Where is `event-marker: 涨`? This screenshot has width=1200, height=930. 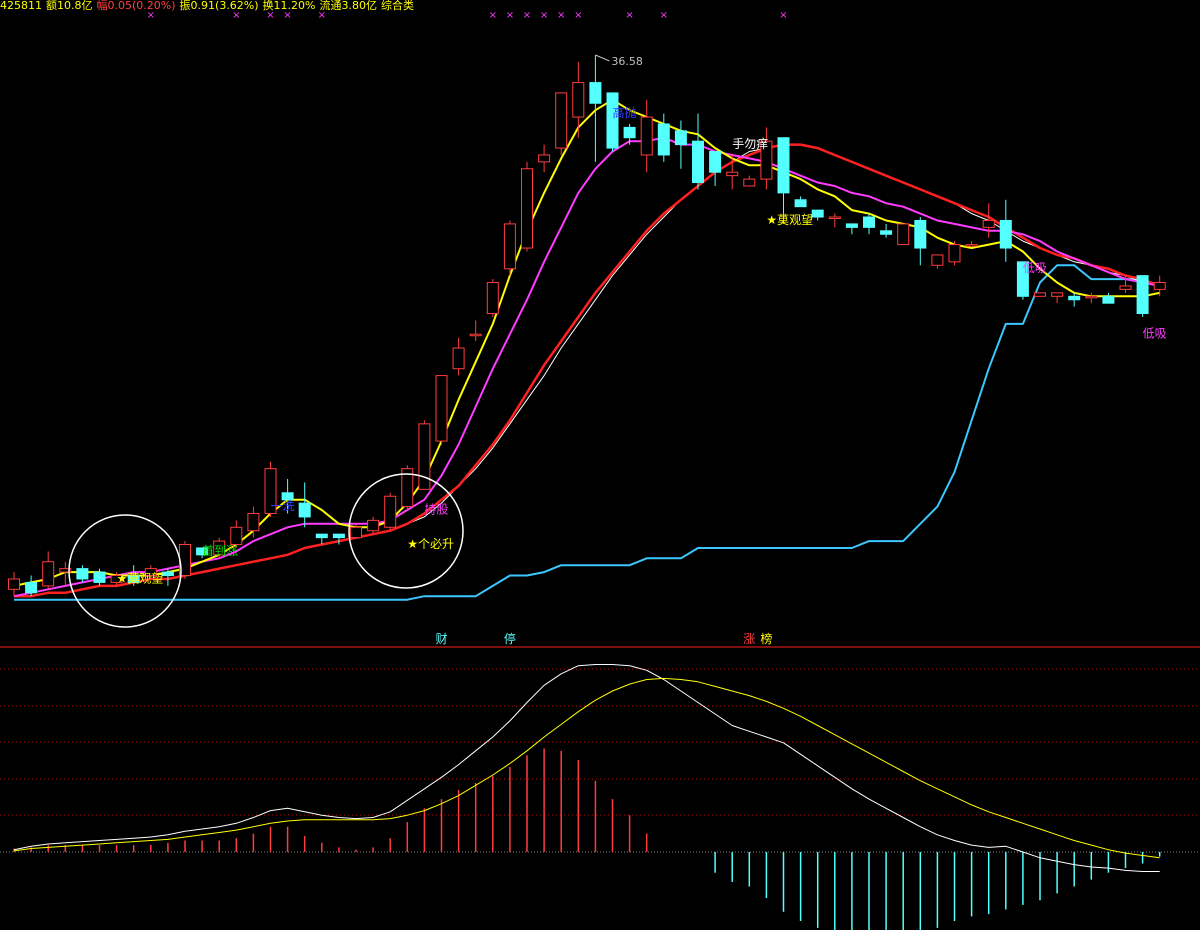 event-marker: 涨 is located at coordinates (749, 638).